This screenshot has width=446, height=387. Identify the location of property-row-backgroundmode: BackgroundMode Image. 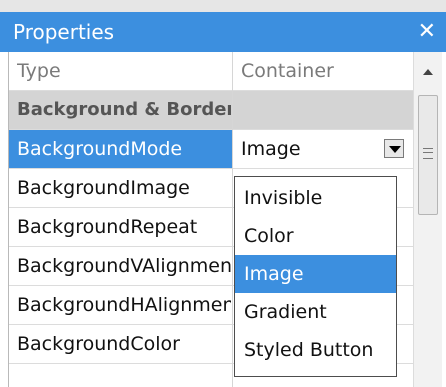
(211, 149).